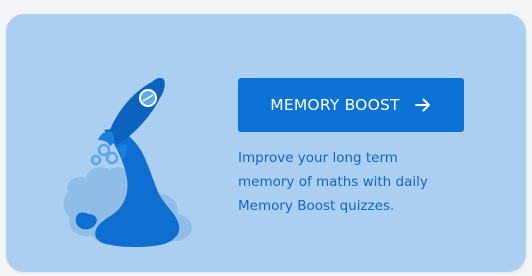 The image size is (532, 276). I want to click on description-line: memory of maths with daily, so click(333, 182).